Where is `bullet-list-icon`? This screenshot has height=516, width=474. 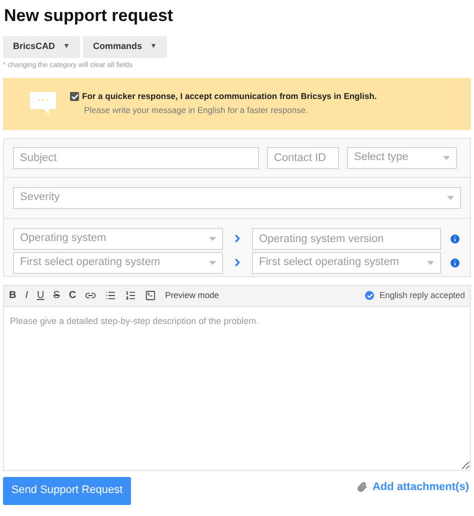
bullet-list-icon is located at coordinates (110, 295).